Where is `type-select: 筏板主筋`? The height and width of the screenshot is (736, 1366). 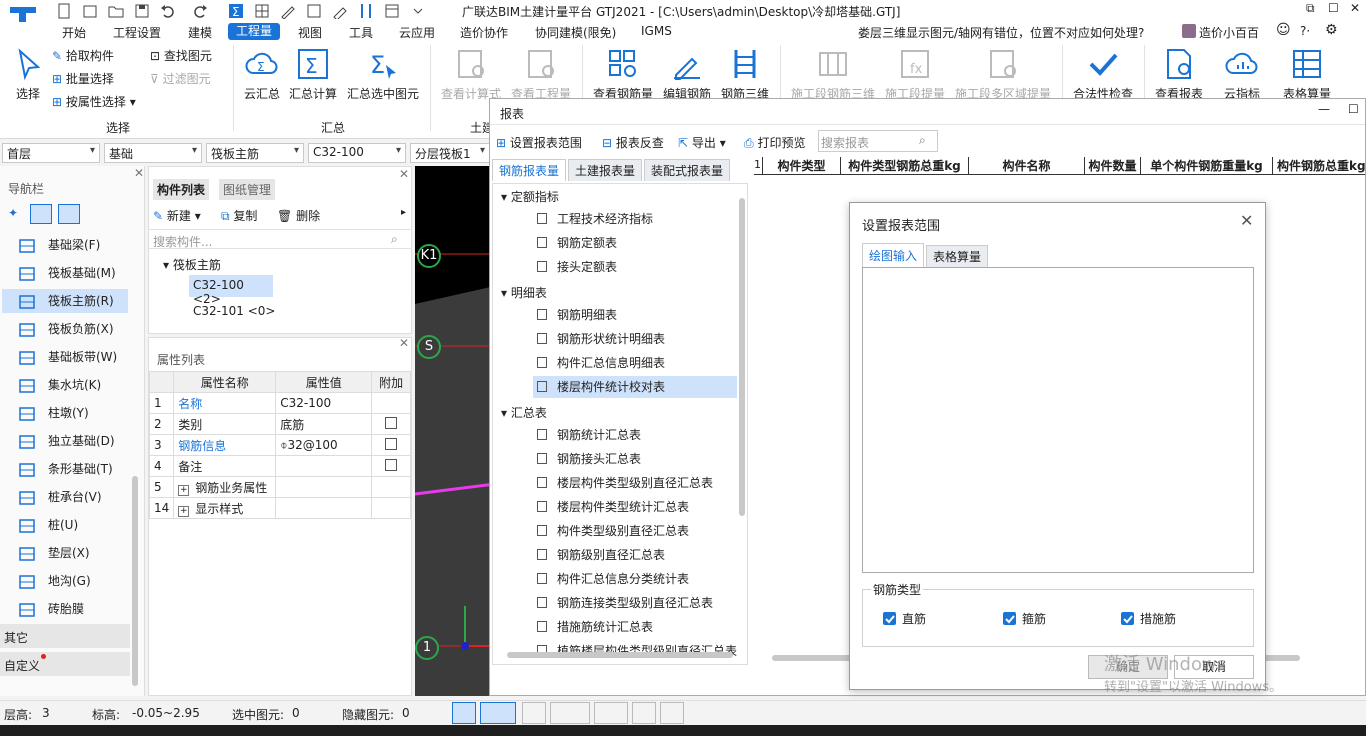
type-select: 筏板主筋 is located at coordinates (255, 153).